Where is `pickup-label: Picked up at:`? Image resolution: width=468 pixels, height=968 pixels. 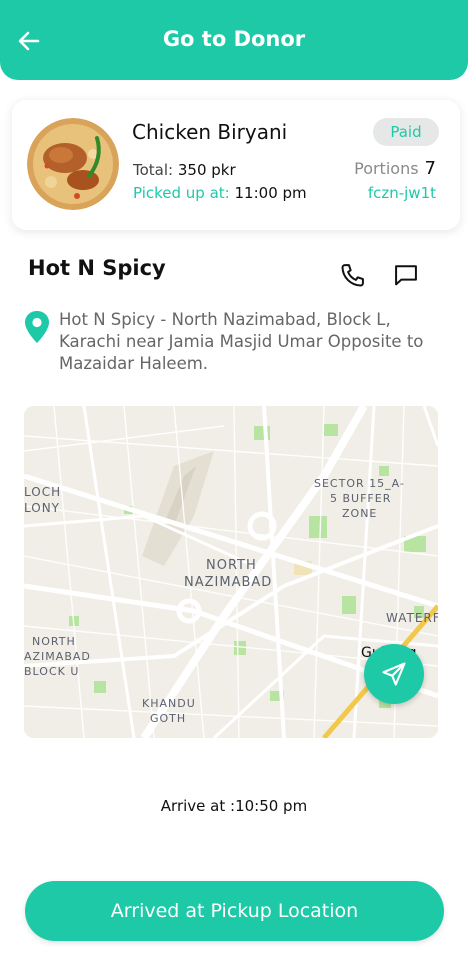
pickup-label: Picked up at: is located at coordinates (181, 193).